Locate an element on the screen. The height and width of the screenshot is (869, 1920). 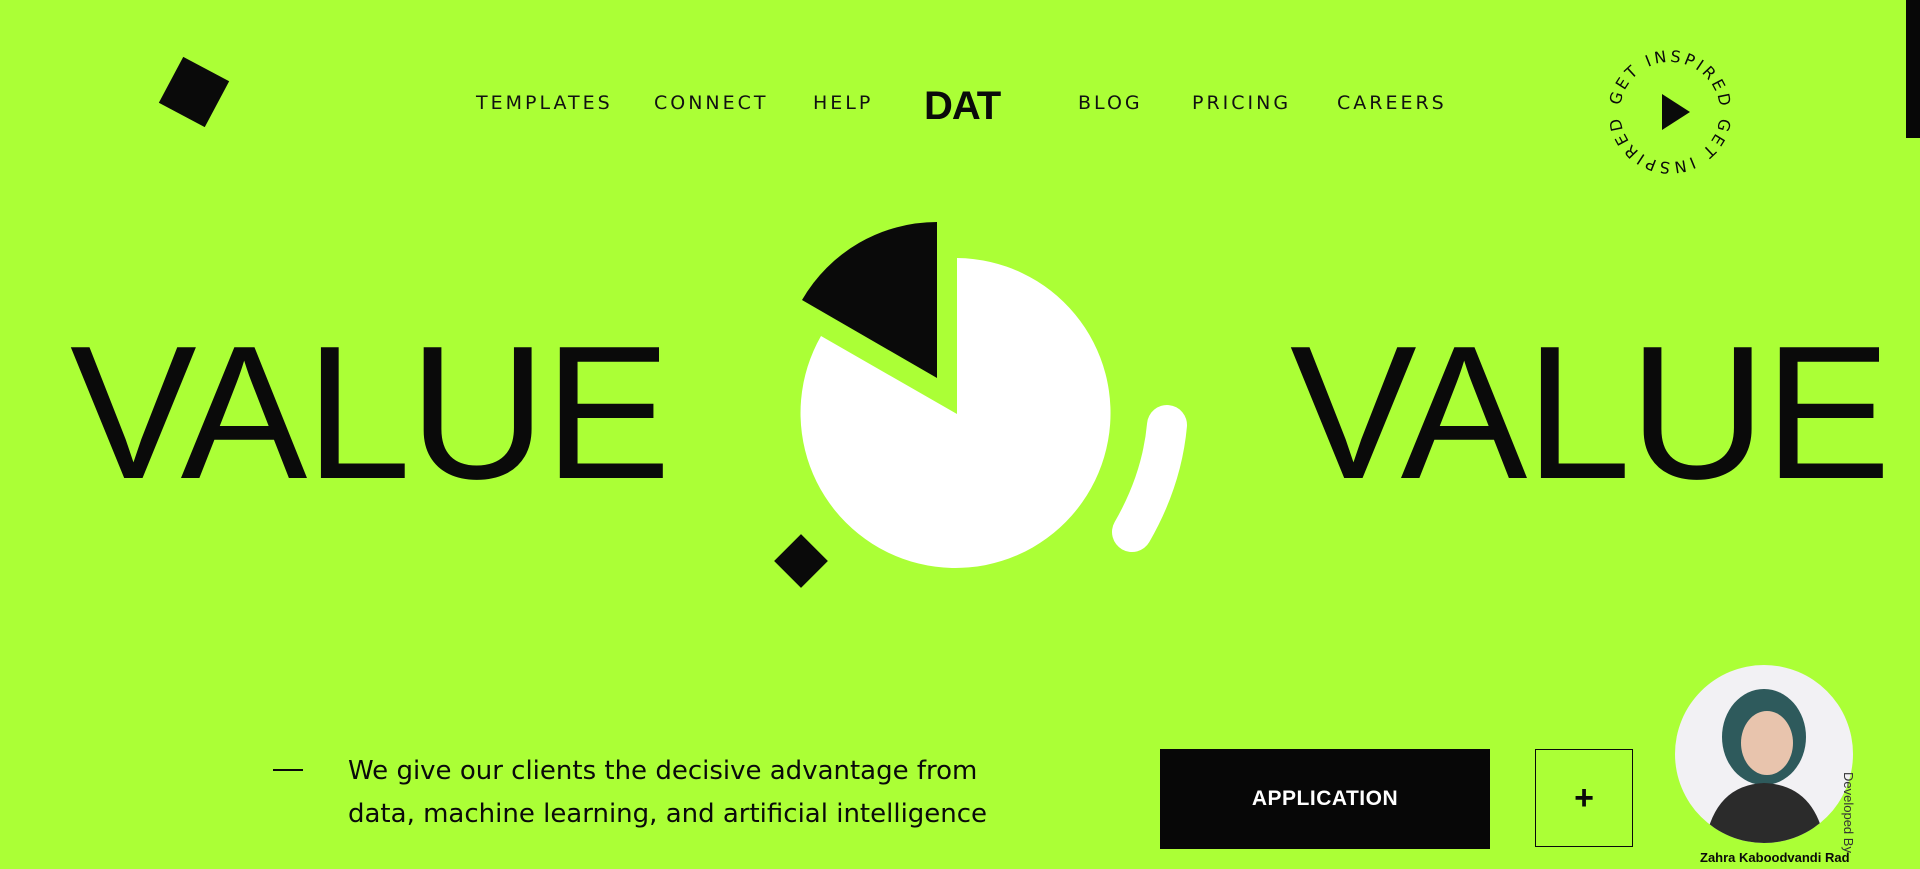
white-arc-stroke is located at coordinates (1149, 478).